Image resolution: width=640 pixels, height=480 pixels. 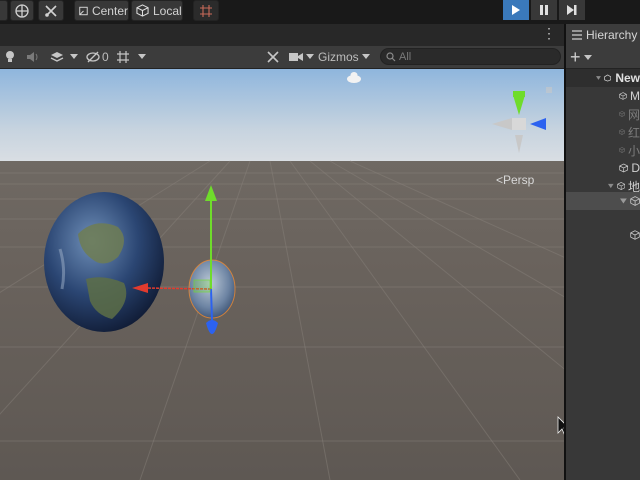 I want to click on lightbulb-icon, so click(x=10, y=56).